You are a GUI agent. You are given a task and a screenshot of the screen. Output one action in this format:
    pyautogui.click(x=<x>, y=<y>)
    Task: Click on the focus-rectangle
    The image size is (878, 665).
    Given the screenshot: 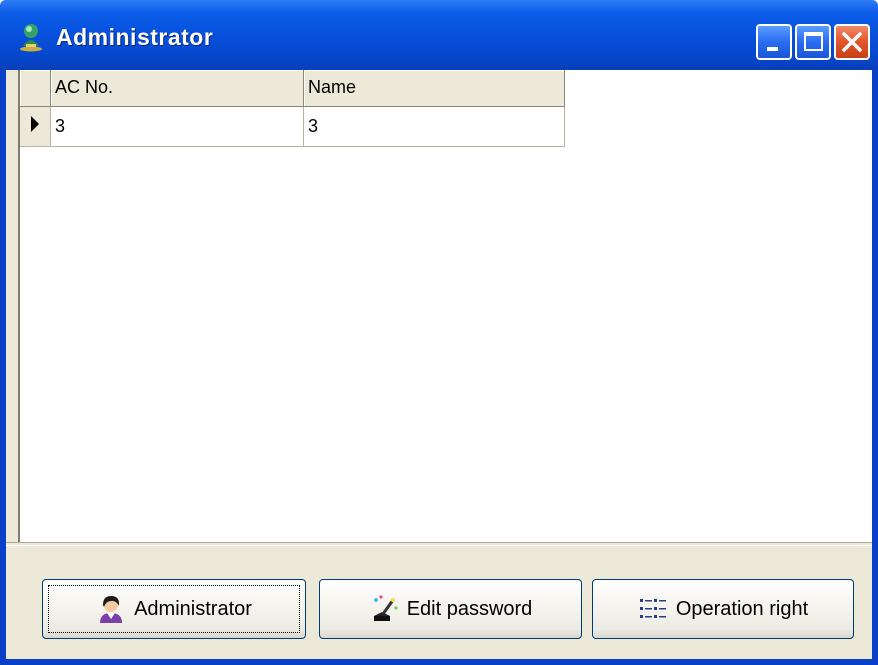 What is the action you would take?
    pyautogui.click(x=174, y=609)
    